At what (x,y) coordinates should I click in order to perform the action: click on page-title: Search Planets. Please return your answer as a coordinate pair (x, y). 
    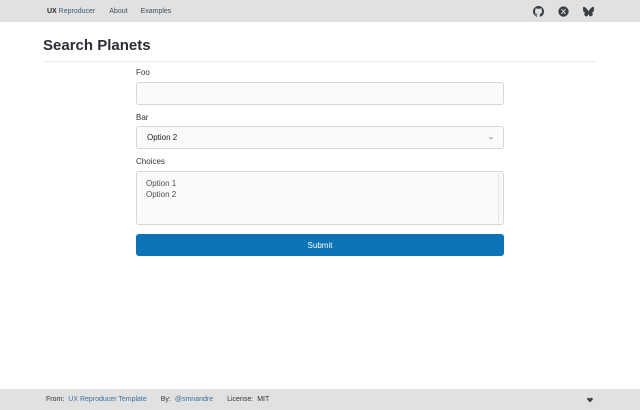
    Looking at the image, I should click on (97, 45).